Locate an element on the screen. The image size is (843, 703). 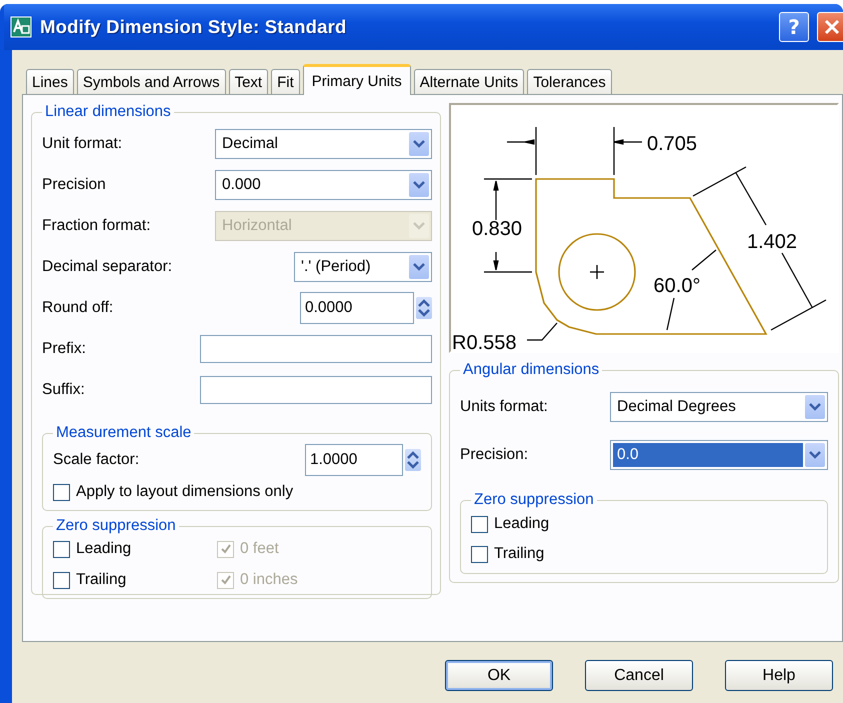
tab: Fit is located at coordinates (285, 81).